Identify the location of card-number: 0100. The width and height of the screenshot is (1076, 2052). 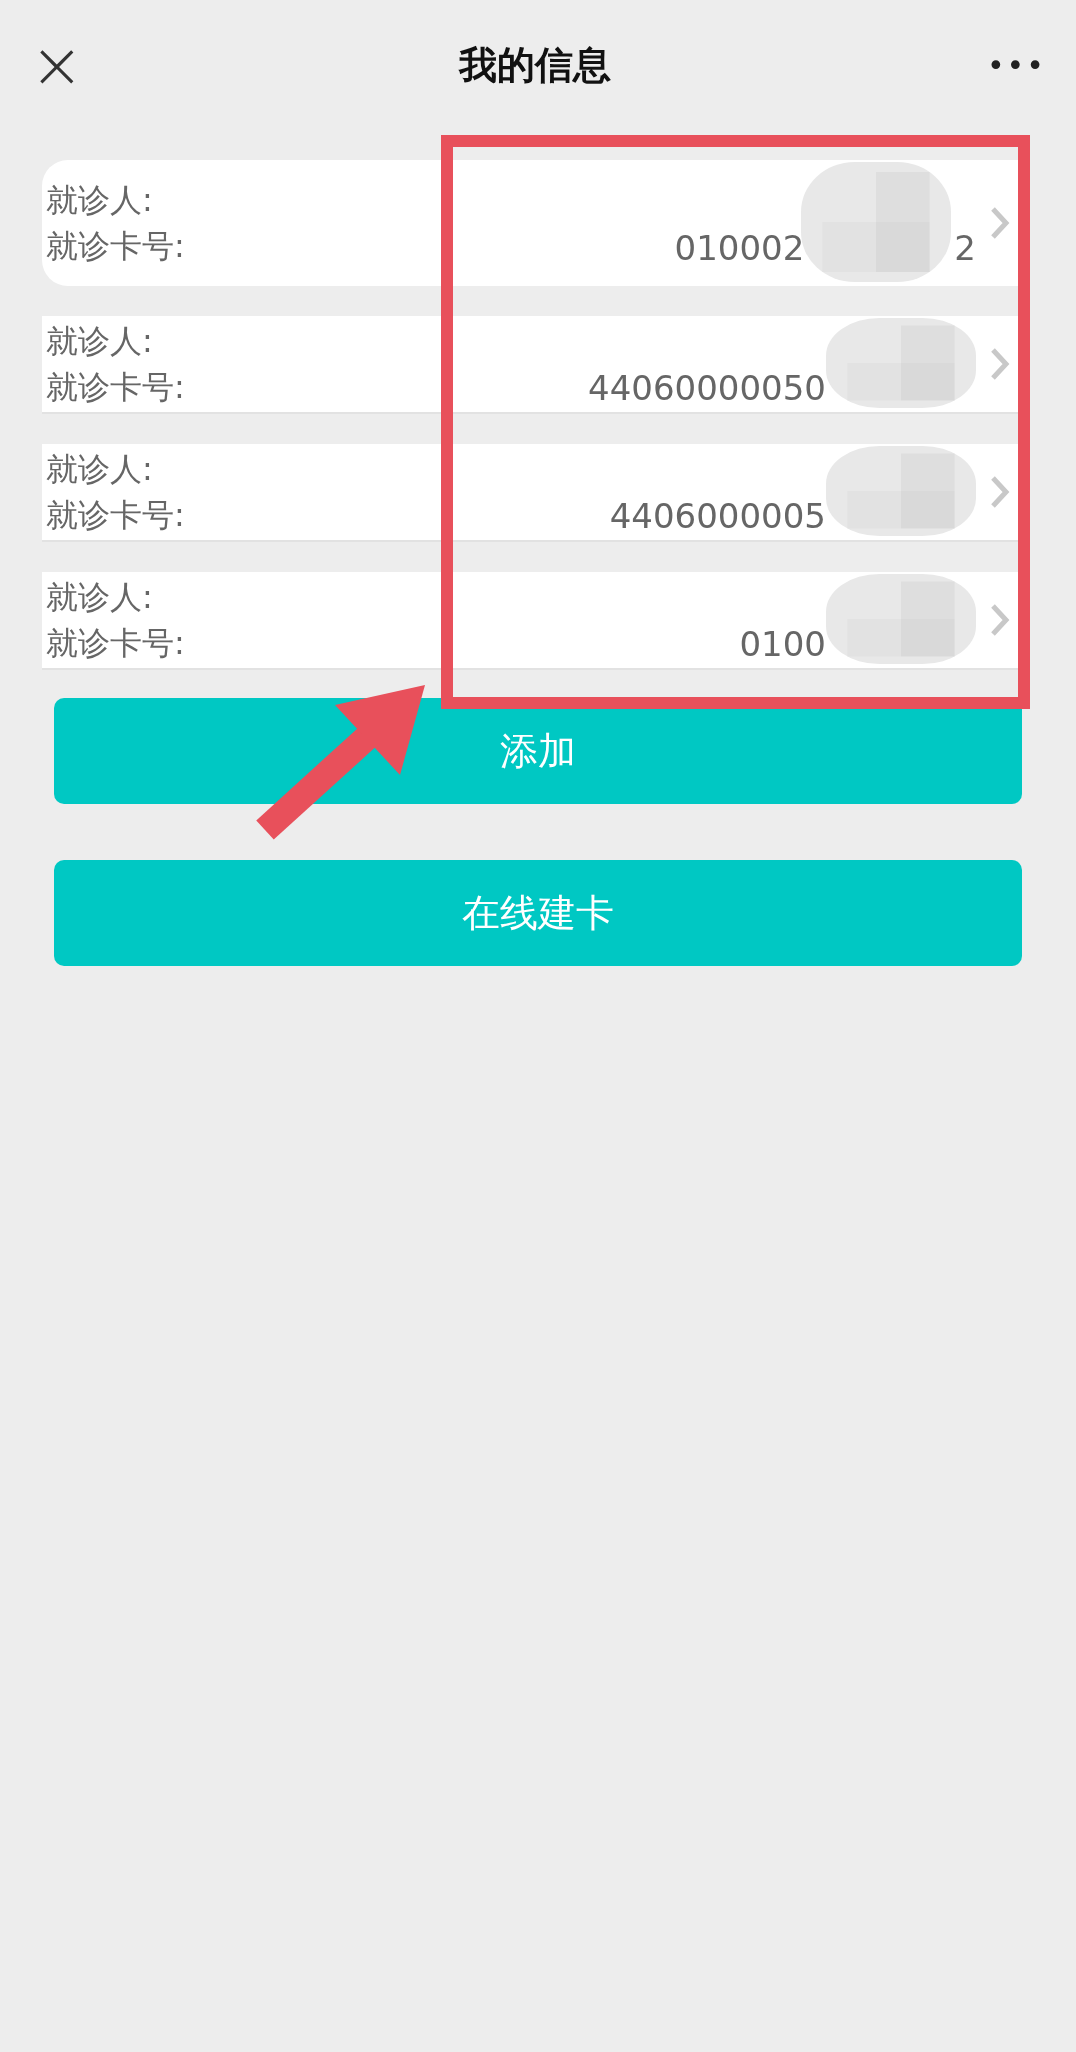
(782, 644).